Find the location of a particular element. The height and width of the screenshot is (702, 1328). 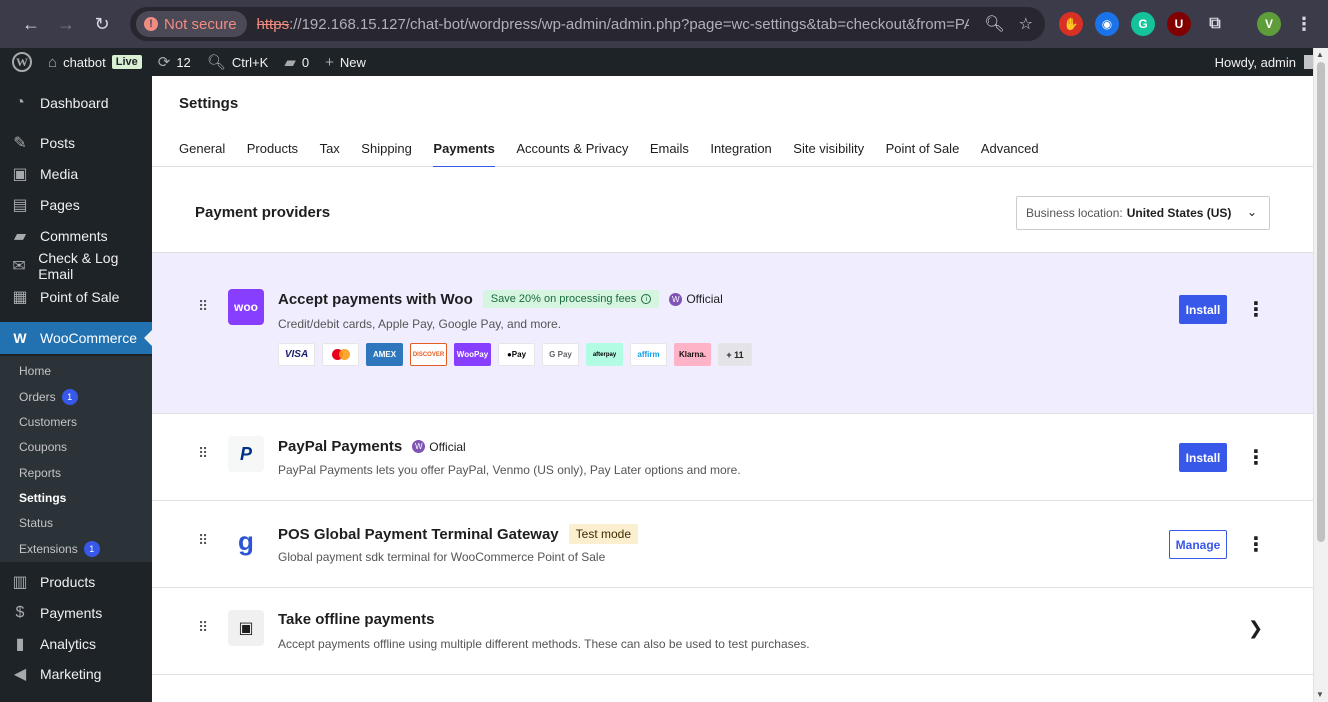

submenu-orders: Orders 1 is located at coordinates (48, 397).